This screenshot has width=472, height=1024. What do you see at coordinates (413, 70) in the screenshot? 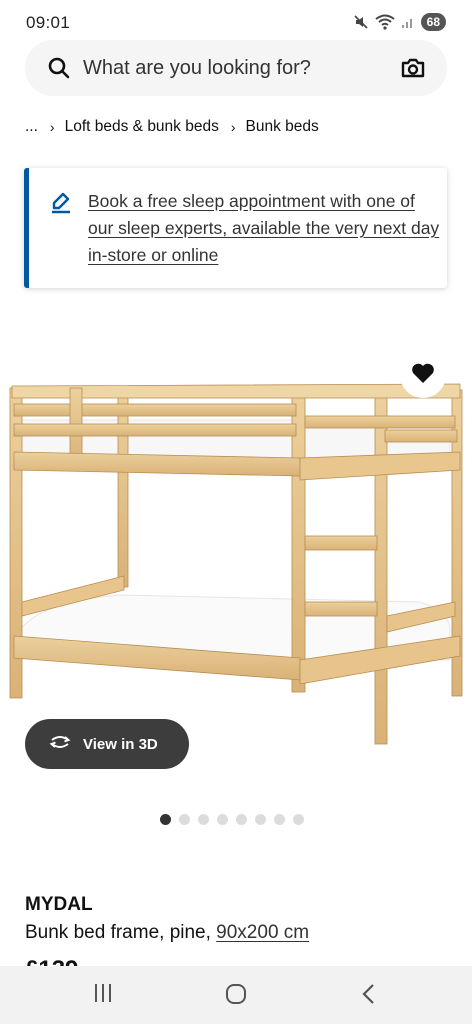
I see `camera-icon` at bounding box center [413, 70].